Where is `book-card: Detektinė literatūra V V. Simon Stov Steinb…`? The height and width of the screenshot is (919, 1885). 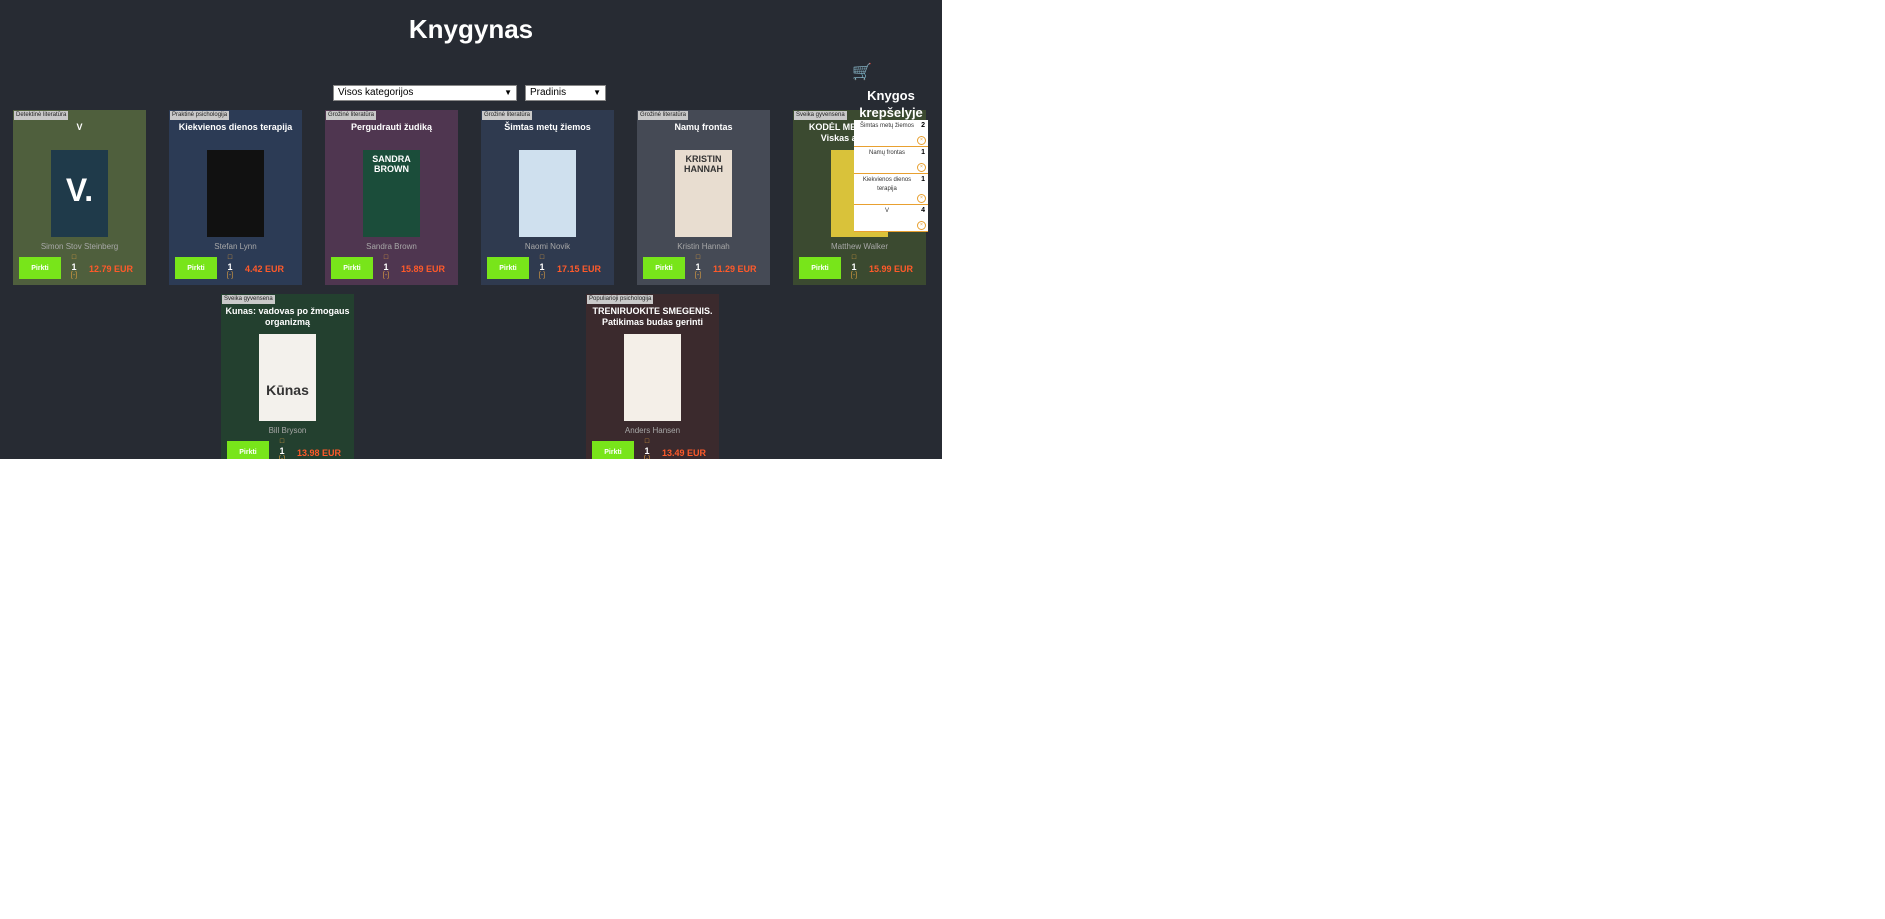
book-card: Detektinė literatūra V V. Simon Stov Steinb… is located at coordinates (79, 197).